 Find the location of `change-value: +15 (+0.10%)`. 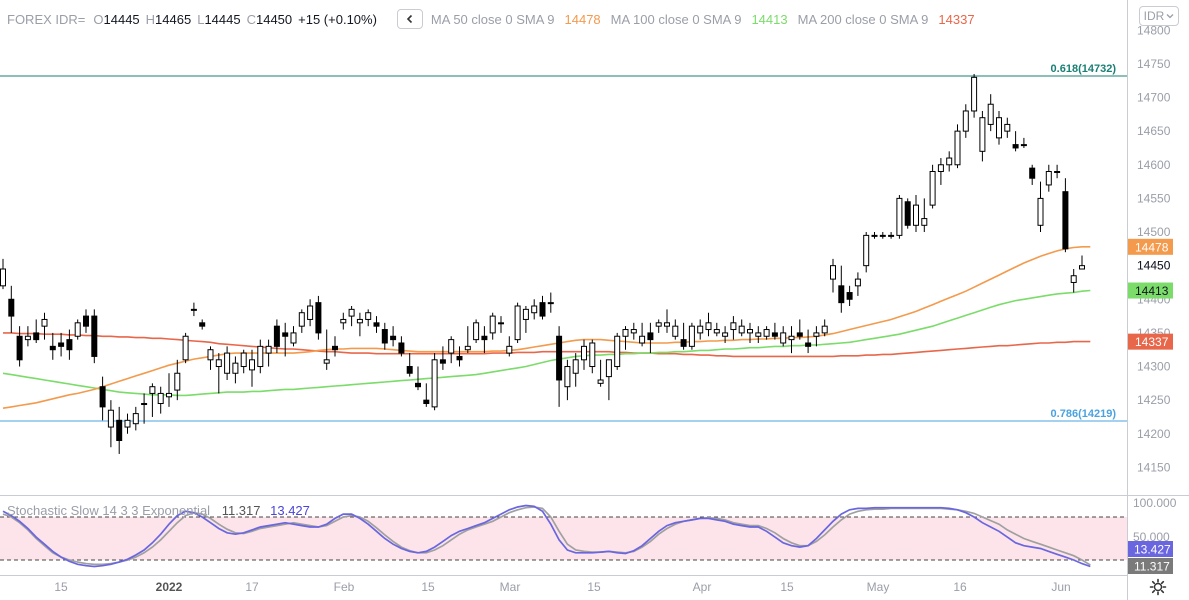

change-value: +15 (+0.10%) is located at coordinates (337, 19).